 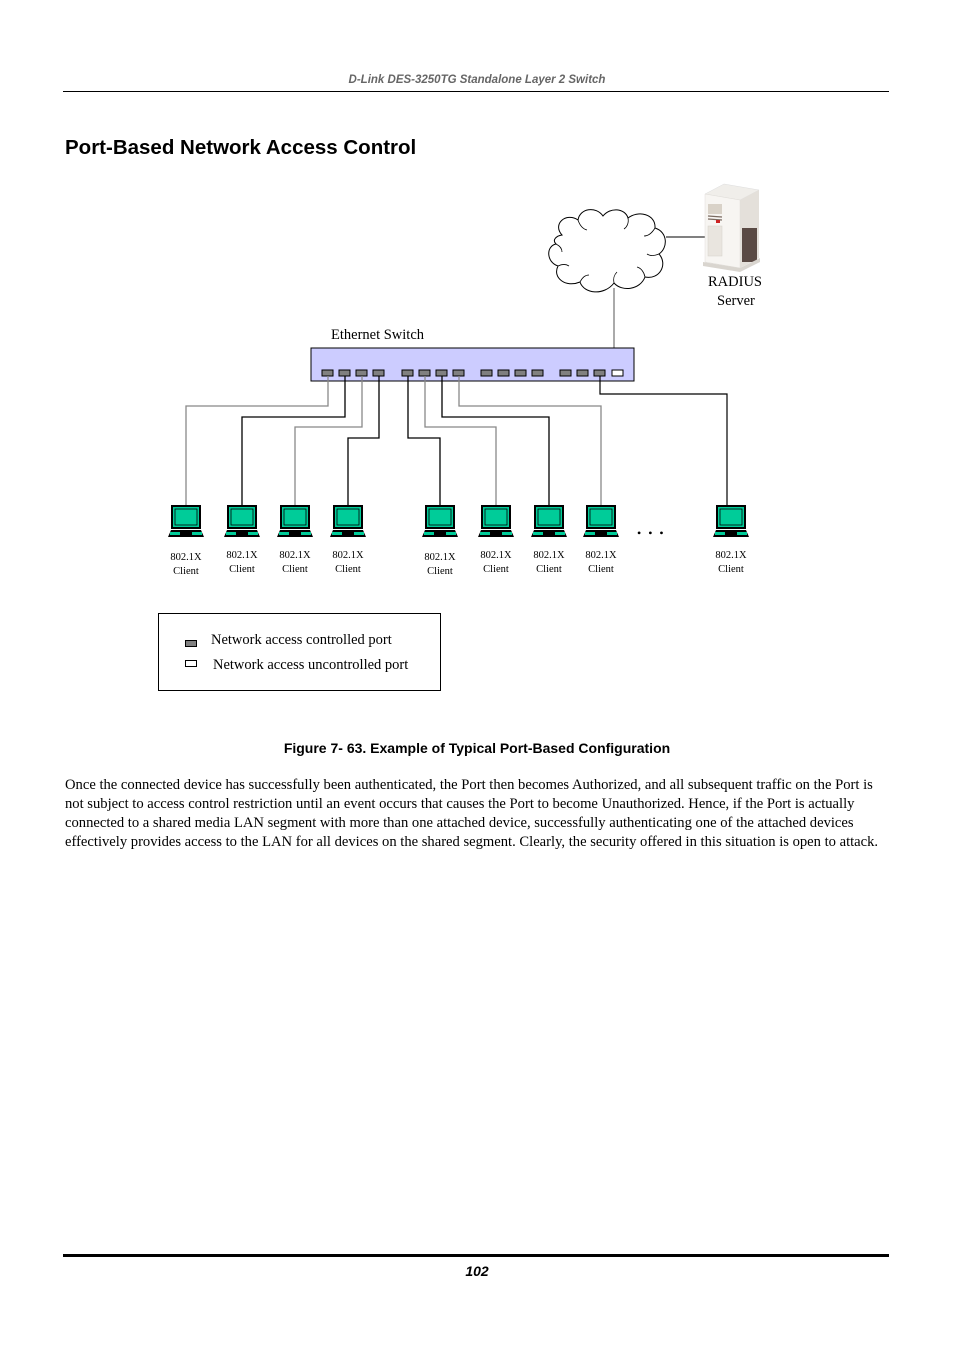 What do you see at coordinates (477, 1271) in the screenshot?
I see `page-number: 102` at bounding box center [477, 1271].